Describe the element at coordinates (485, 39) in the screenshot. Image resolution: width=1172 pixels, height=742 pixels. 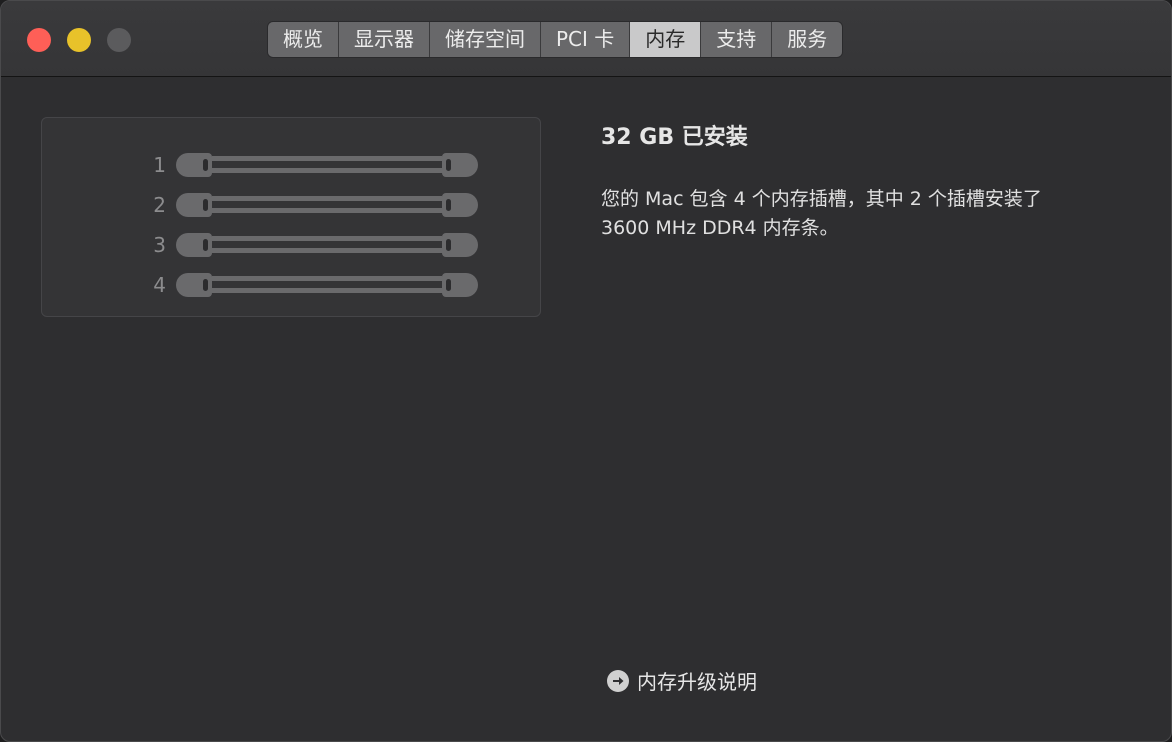
I see `tab-storage: 储存空间` at that location.